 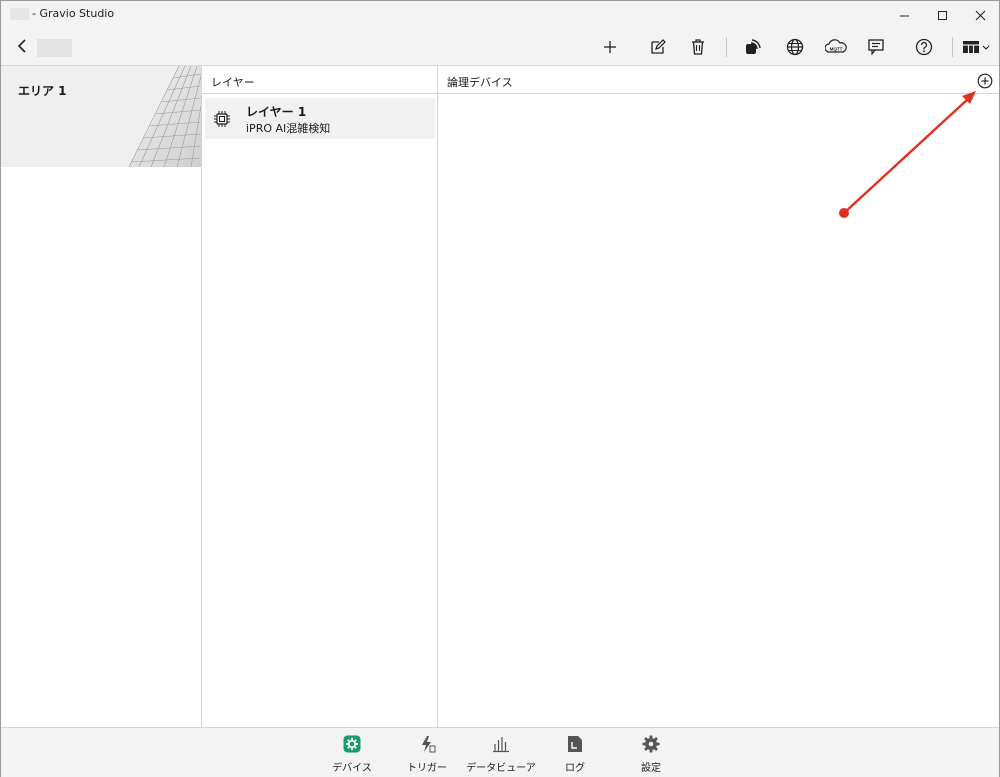 What do you see at coordinates (73, 13) in the screenshot?
I see `window-title: - Gravio Studio` at bounding box center [73, 13].